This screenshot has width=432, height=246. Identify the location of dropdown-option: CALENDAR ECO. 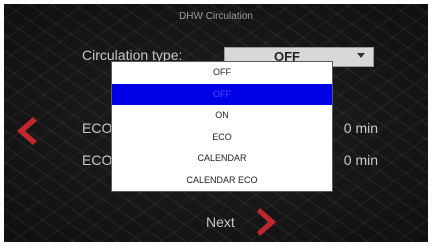
(222, 181).